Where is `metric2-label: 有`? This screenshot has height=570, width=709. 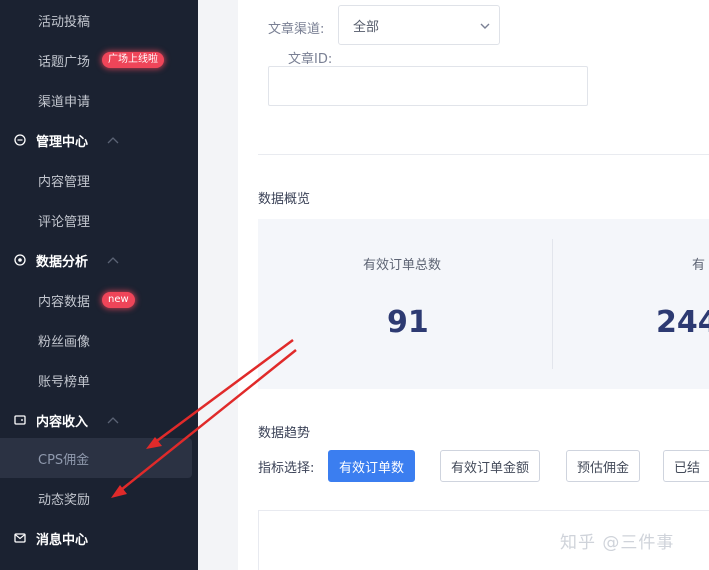
metric2-label: 有 is located at coordinates (699, 265).